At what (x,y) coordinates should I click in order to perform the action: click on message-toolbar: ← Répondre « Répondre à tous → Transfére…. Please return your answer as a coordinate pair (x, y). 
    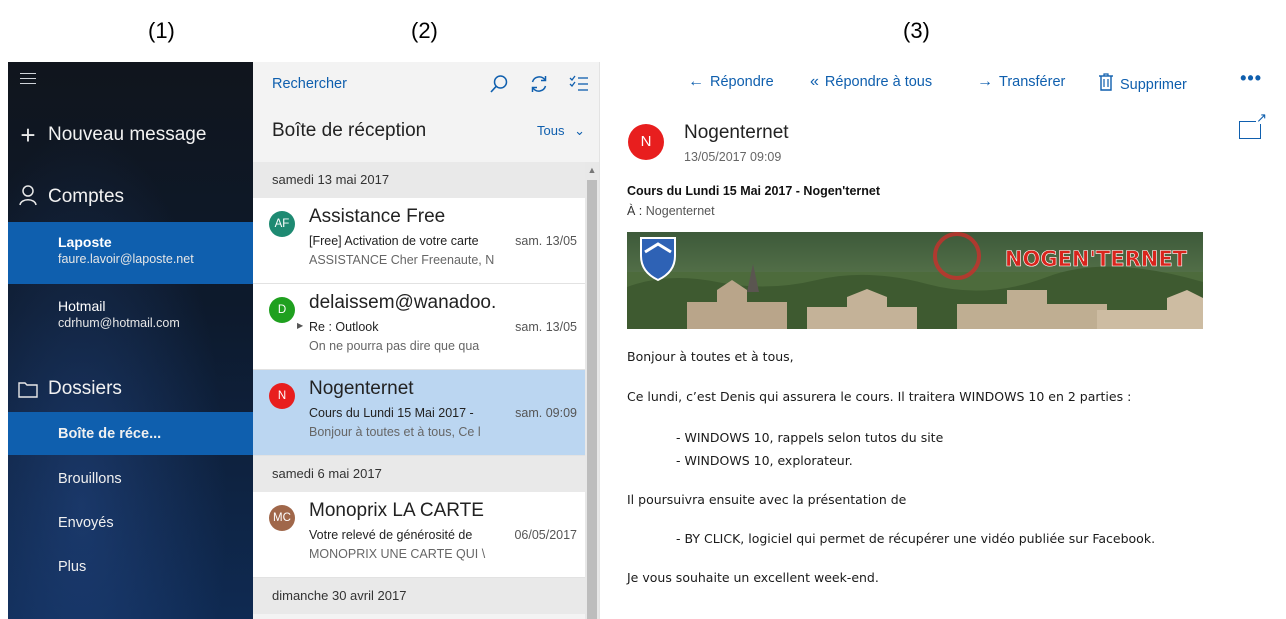
    Looking at the image, I should click on (943, 82).